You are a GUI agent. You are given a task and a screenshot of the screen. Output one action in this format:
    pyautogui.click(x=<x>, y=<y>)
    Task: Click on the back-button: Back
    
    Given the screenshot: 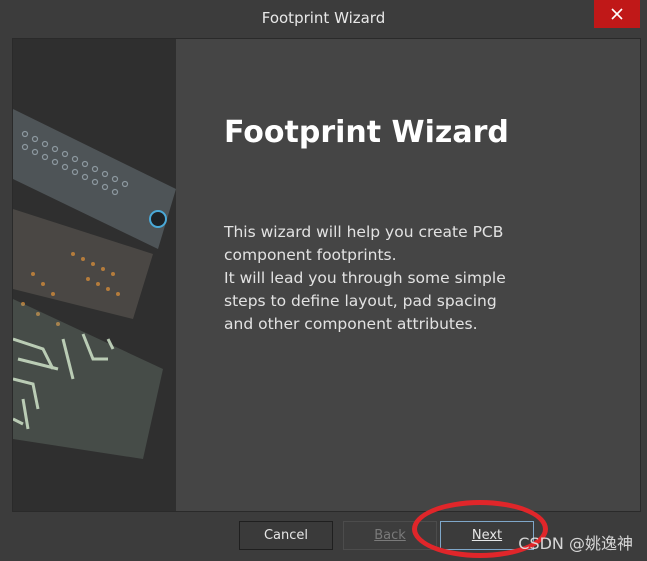 What is the action you would take?
    pyautogui.click(x=390, y=535)
    